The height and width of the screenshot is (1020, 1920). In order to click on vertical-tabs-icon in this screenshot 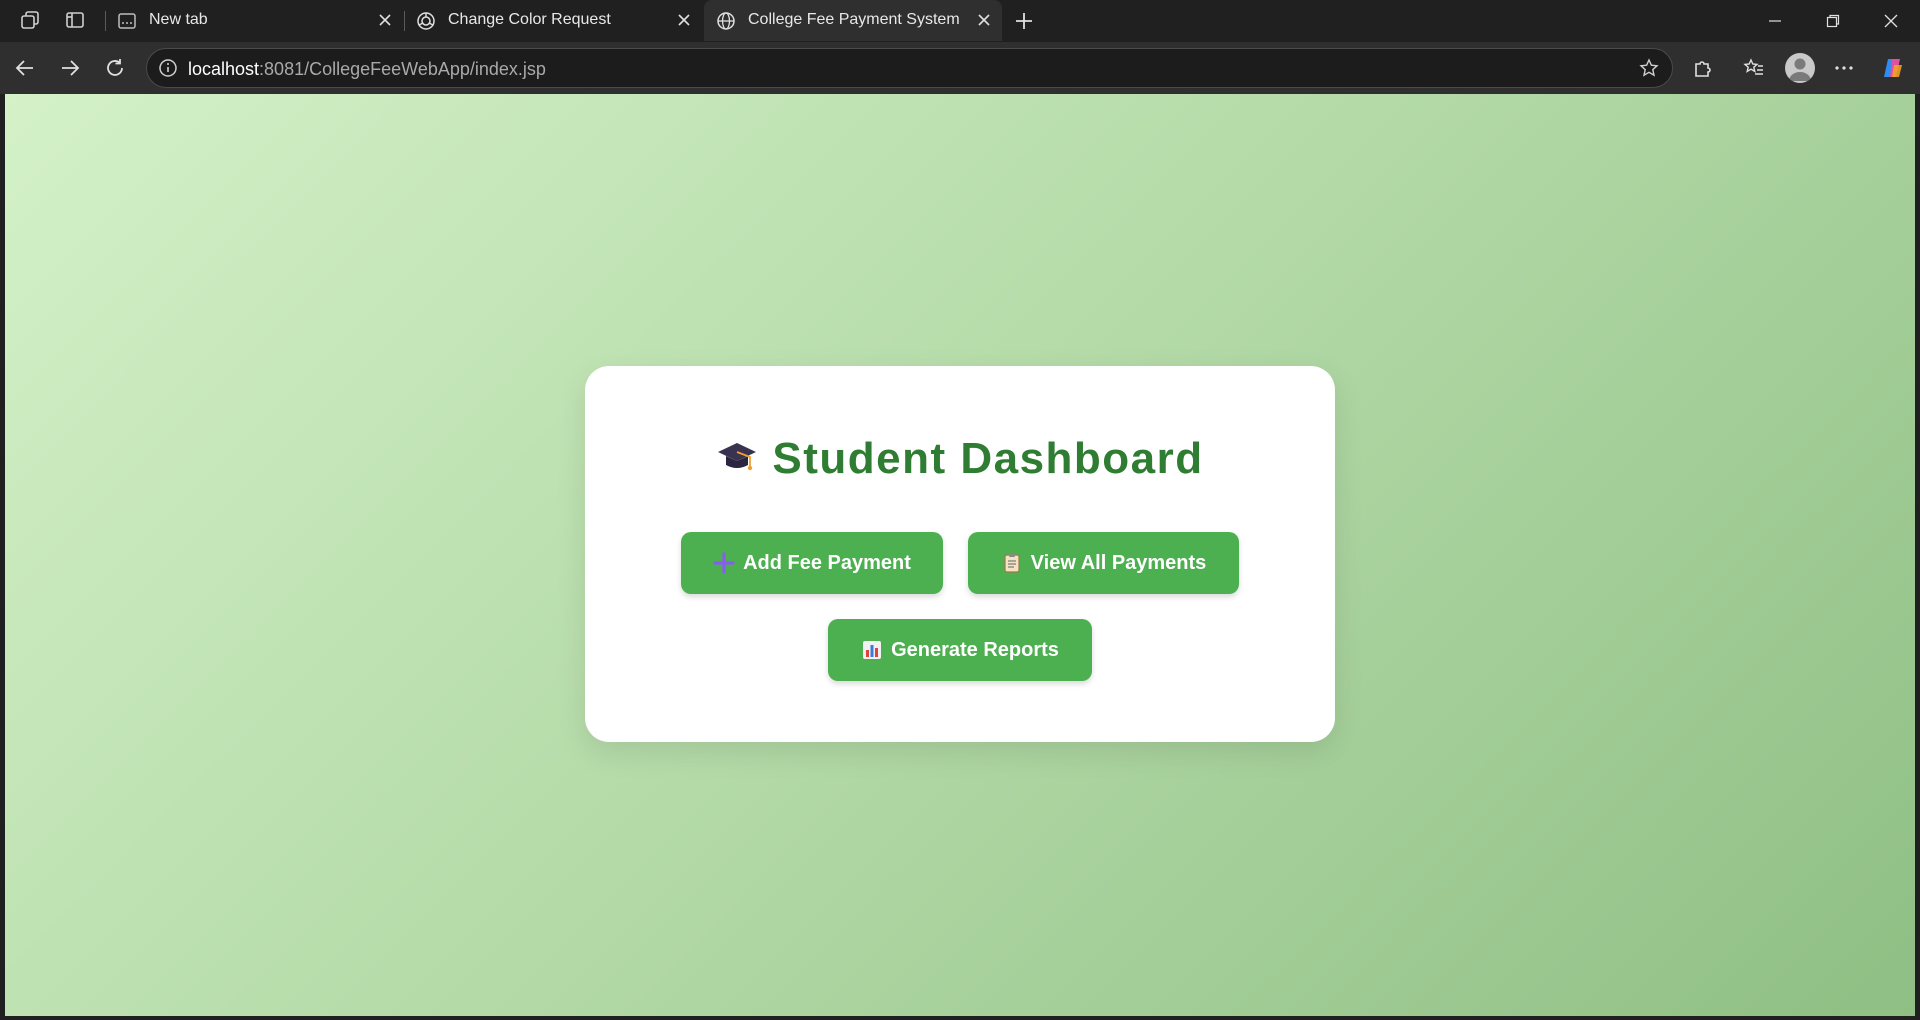, I will do `click(75, 20)`.